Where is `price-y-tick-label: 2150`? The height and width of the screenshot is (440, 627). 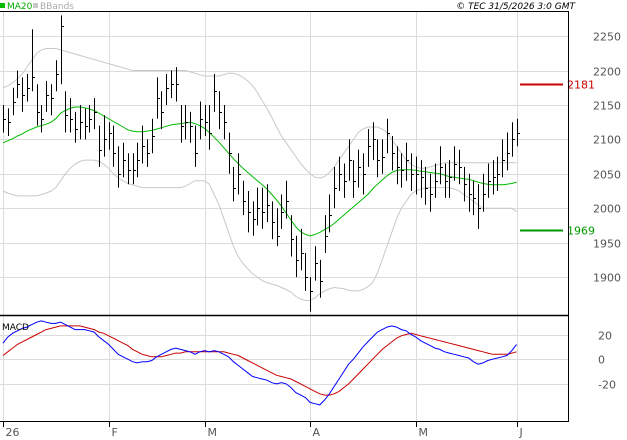
price-y-tick-label: 2150 is located at coordinates (607, 106).